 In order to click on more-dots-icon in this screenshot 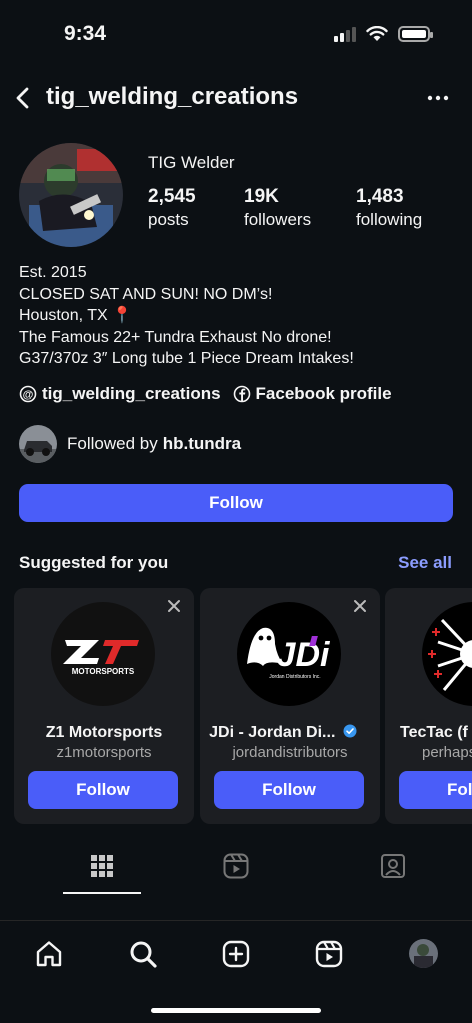, I will do `click(438, 98)`.